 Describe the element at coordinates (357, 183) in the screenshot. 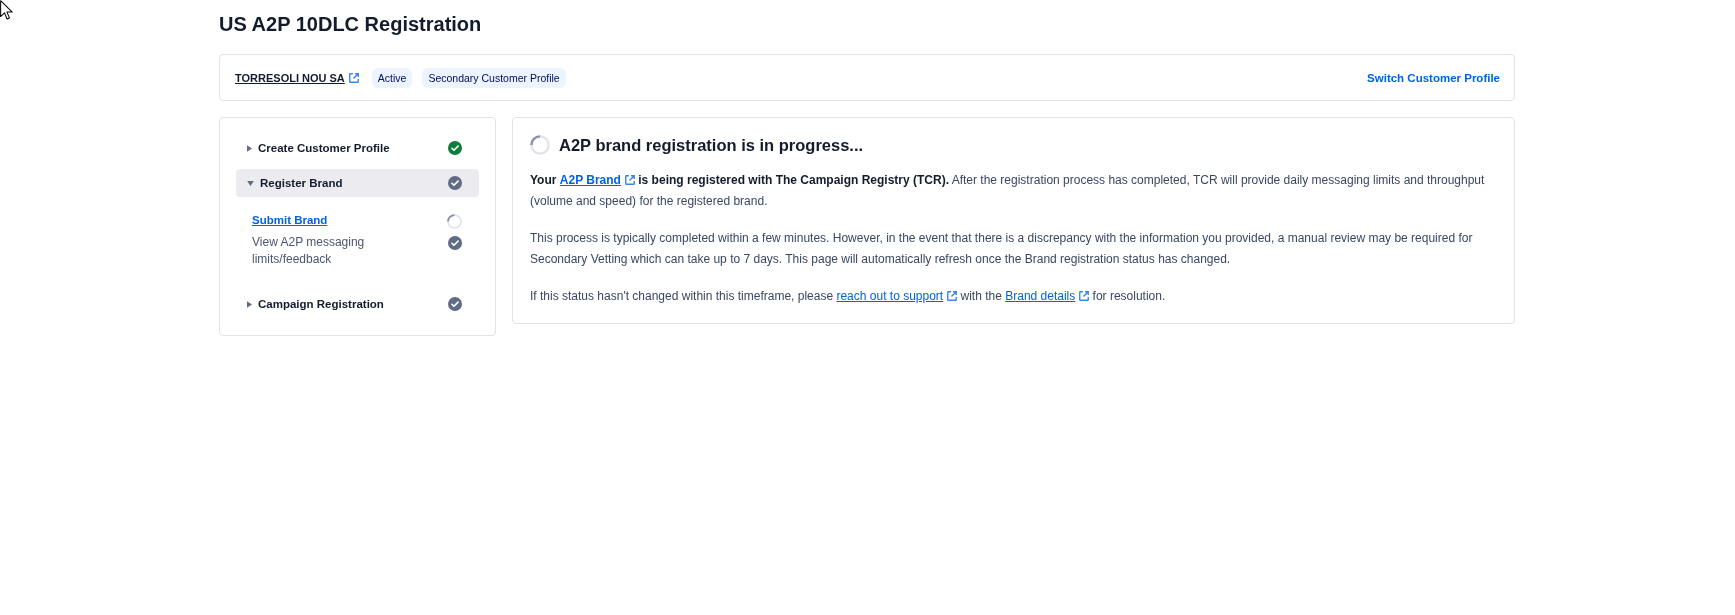

I see `step-item: Register Brand` at that location.